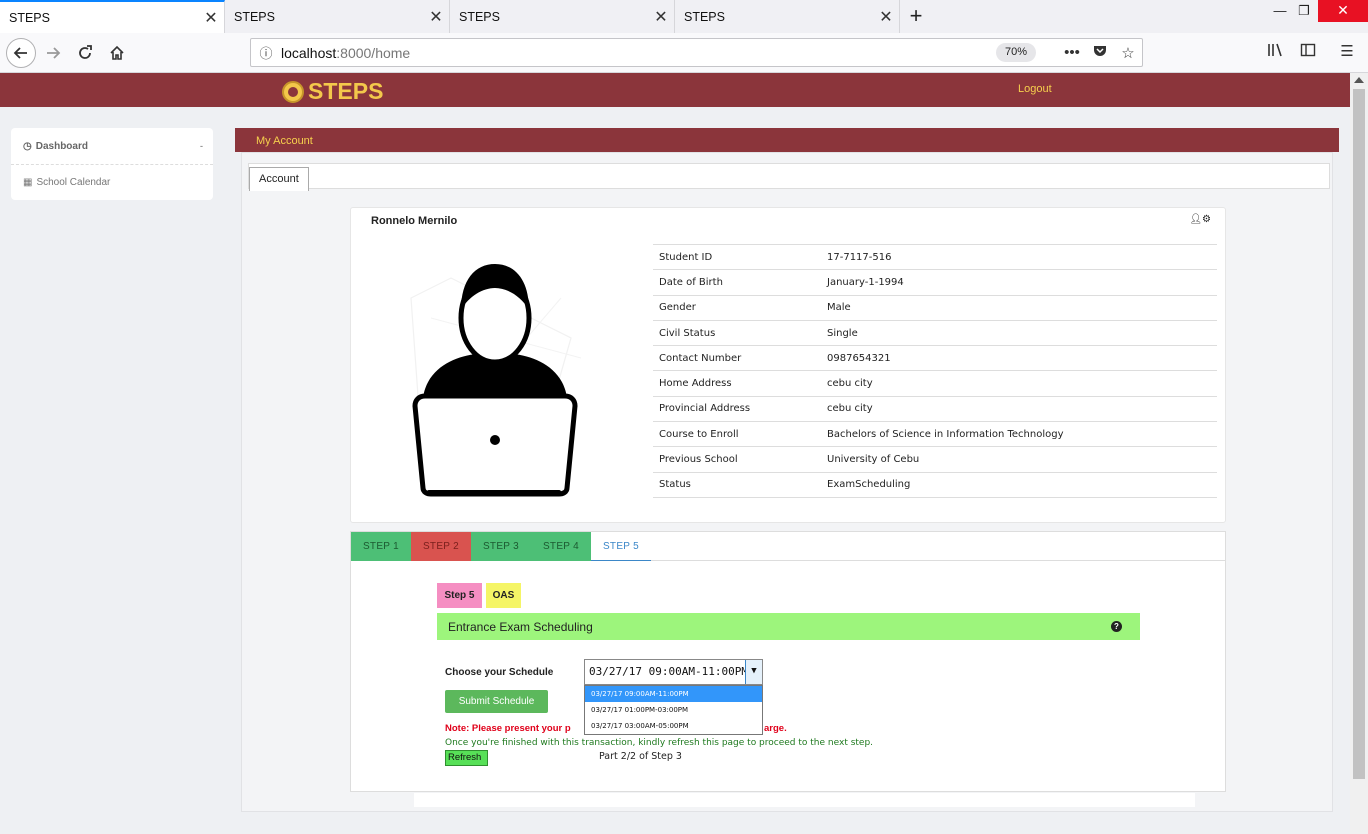  What do you see at coordinates (737, 282) in the screenshot?
I see `field-label: Date of Birth` at bounding box center [737, 282].